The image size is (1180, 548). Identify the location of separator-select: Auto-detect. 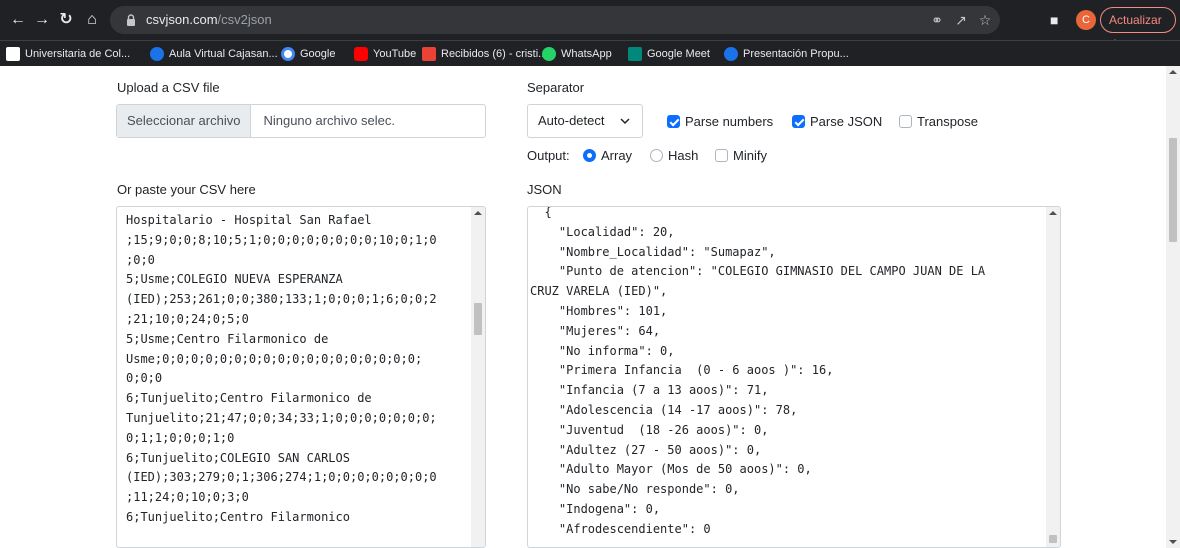
(585, 121).